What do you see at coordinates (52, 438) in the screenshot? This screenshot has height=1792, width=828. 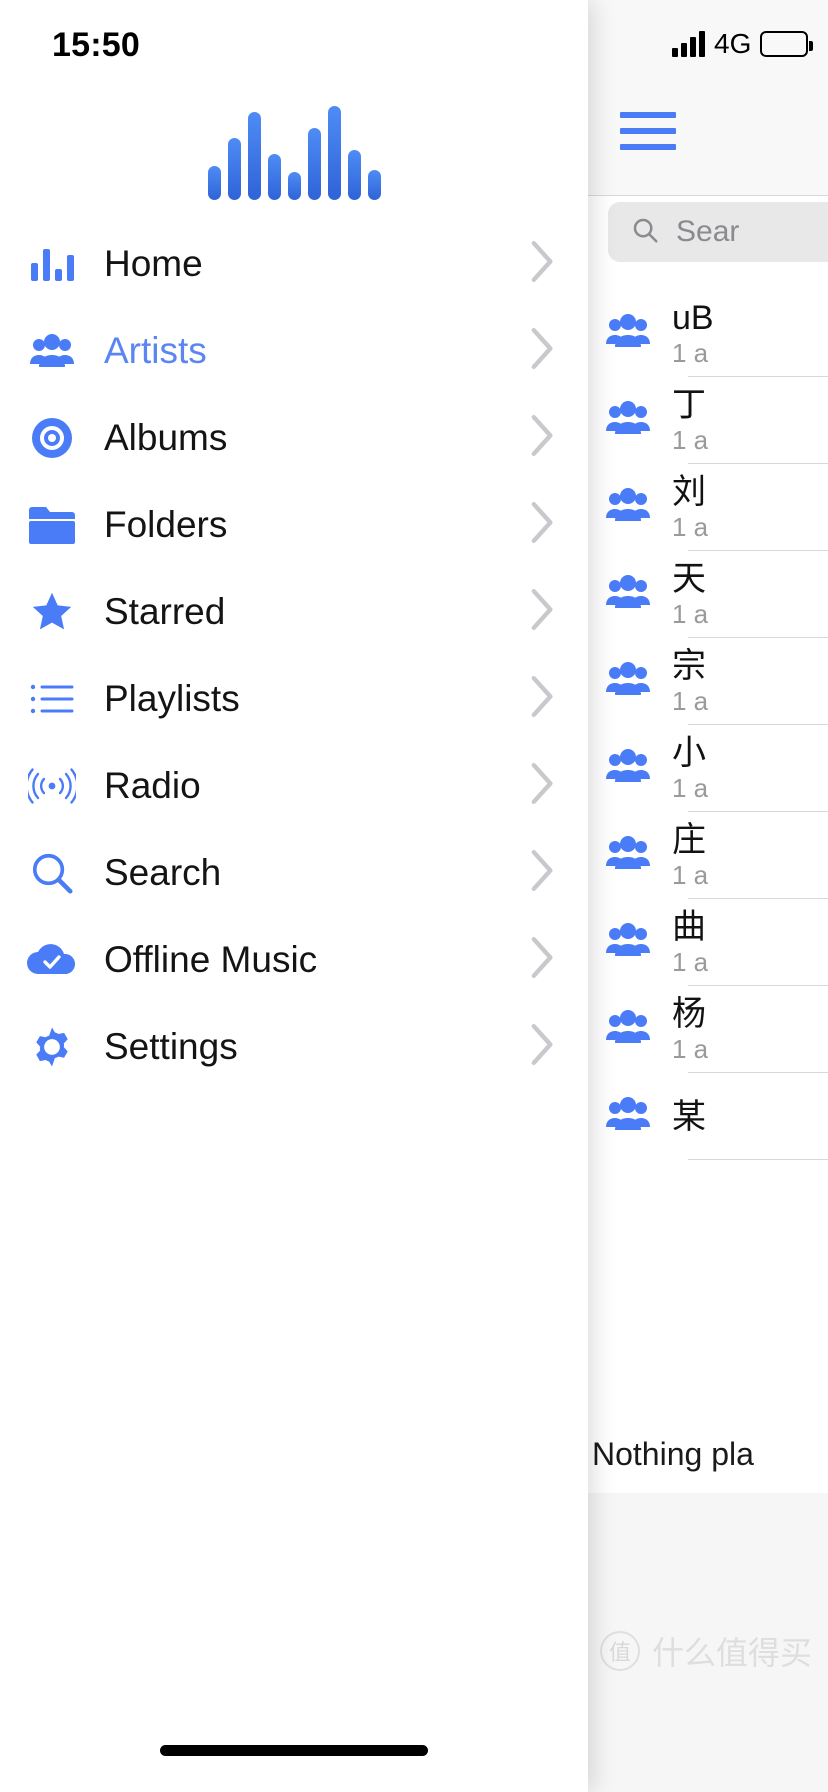 I see `album-disc-icon` at bounding box center [52, 438].